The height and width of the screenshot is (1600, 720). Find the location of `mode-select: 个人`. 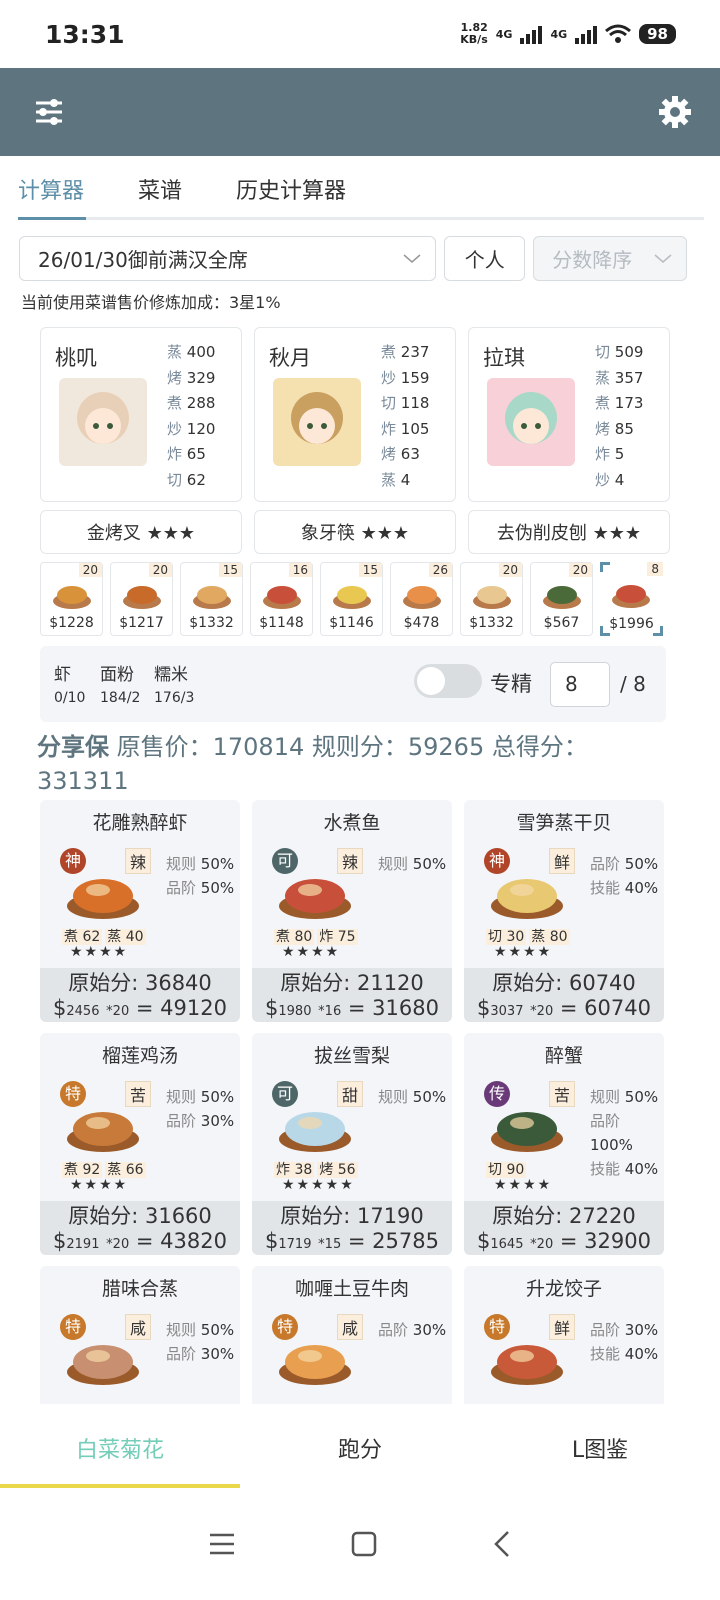

mode-select: 个人 is located at coordinates (485, 258).